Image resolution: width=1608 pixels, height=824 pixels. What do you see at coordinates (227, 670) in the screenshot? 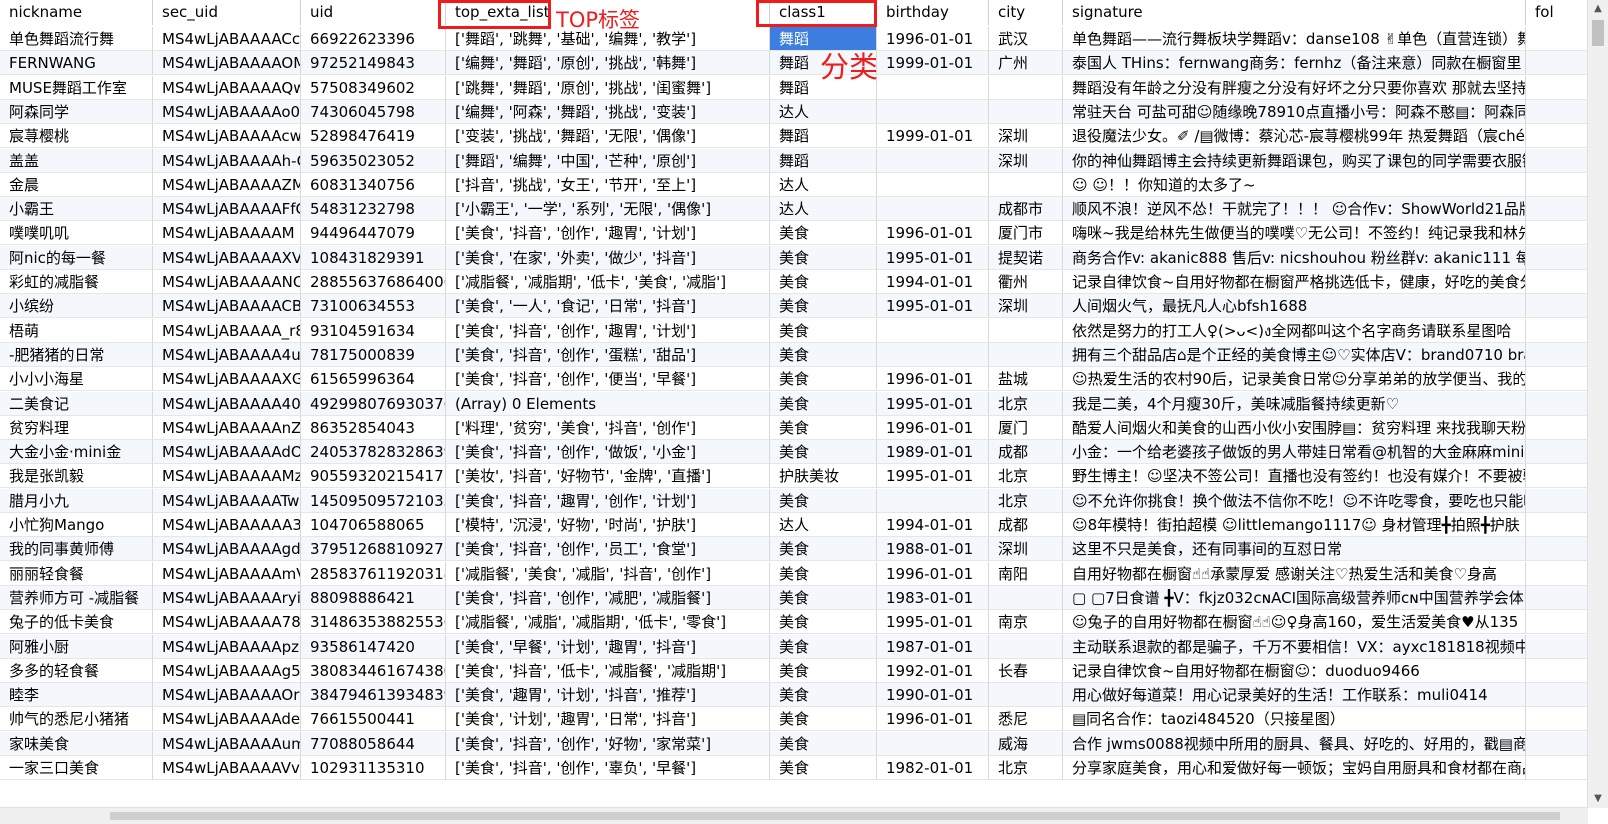
I see `cell-sec-uid: MS4wLjABAAAAg5D` at bounding box center [227, 670].